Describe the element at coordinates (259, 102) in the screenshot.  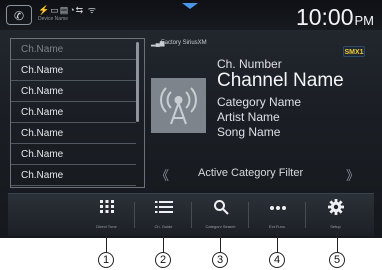
I see `category-name: Category Name` at that location.